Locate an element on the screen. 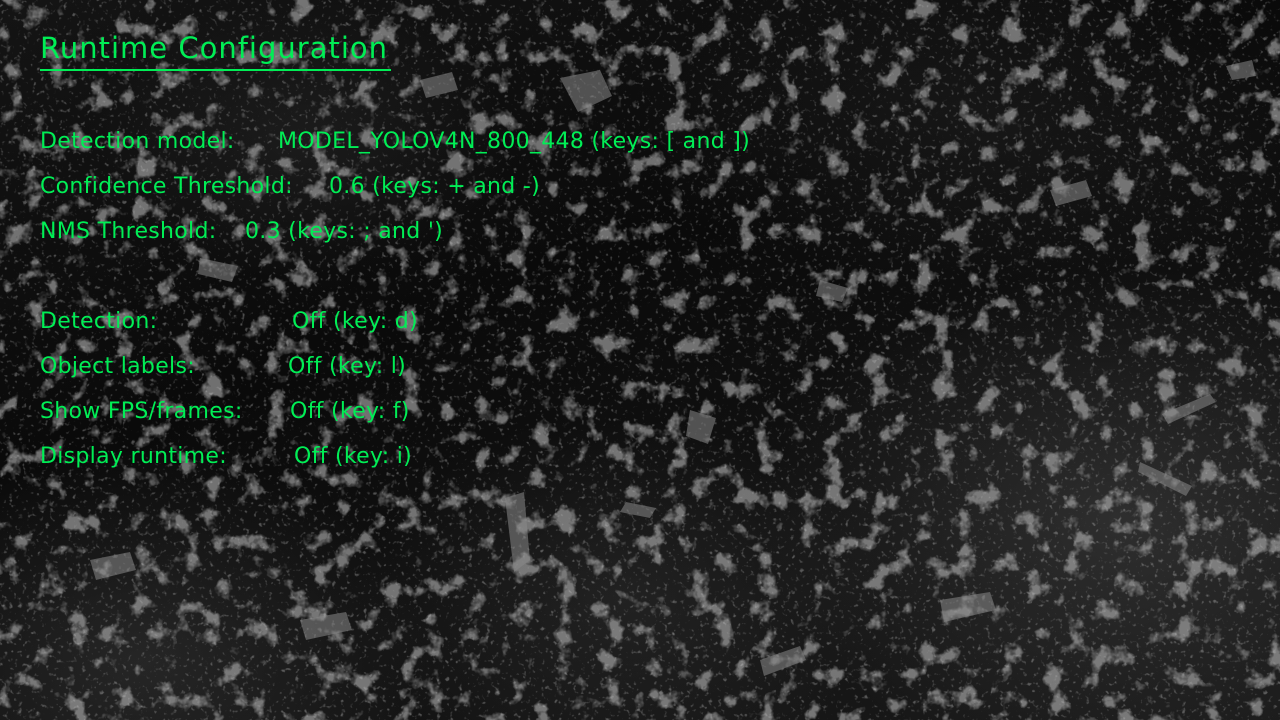 Image resolution: width=1280 pixels, height=720 pixels. toggle-display-runtime: Display runtime: Off (key: i) is located at coordinates (226, 502).